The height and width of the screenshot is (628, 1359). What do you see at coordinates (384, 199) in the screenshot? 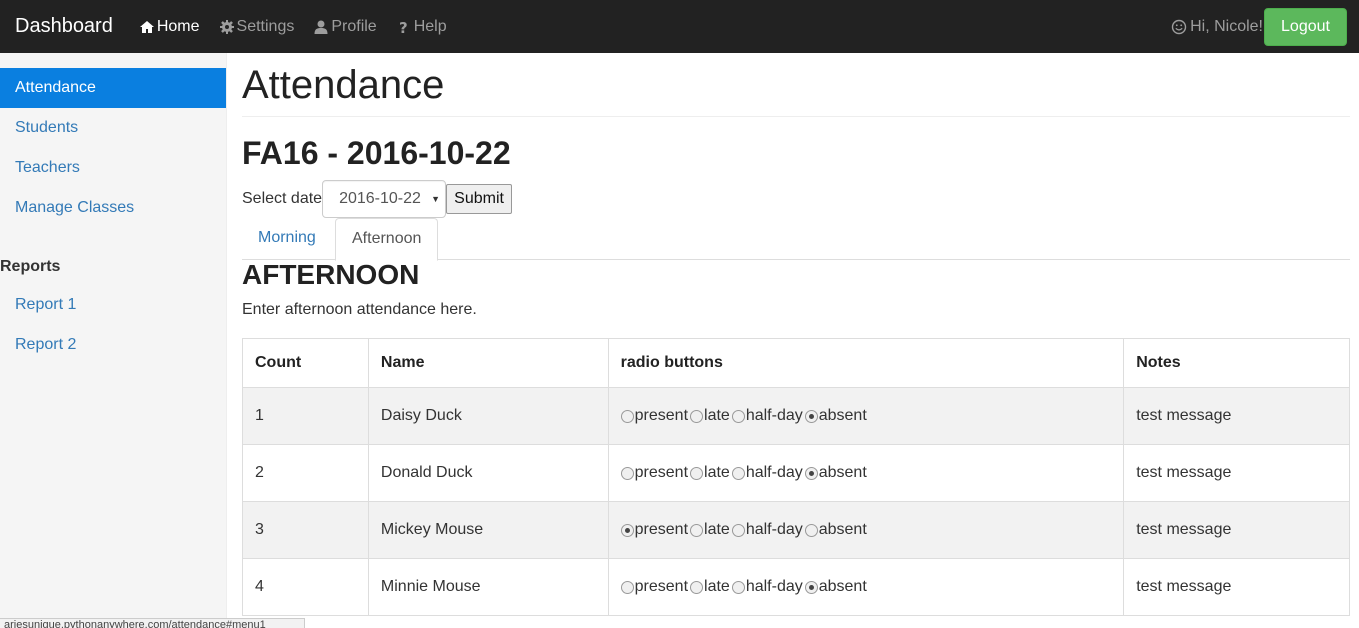
I see `date-select: 2016-10-22 ▼` at bounding box center [384, 199].